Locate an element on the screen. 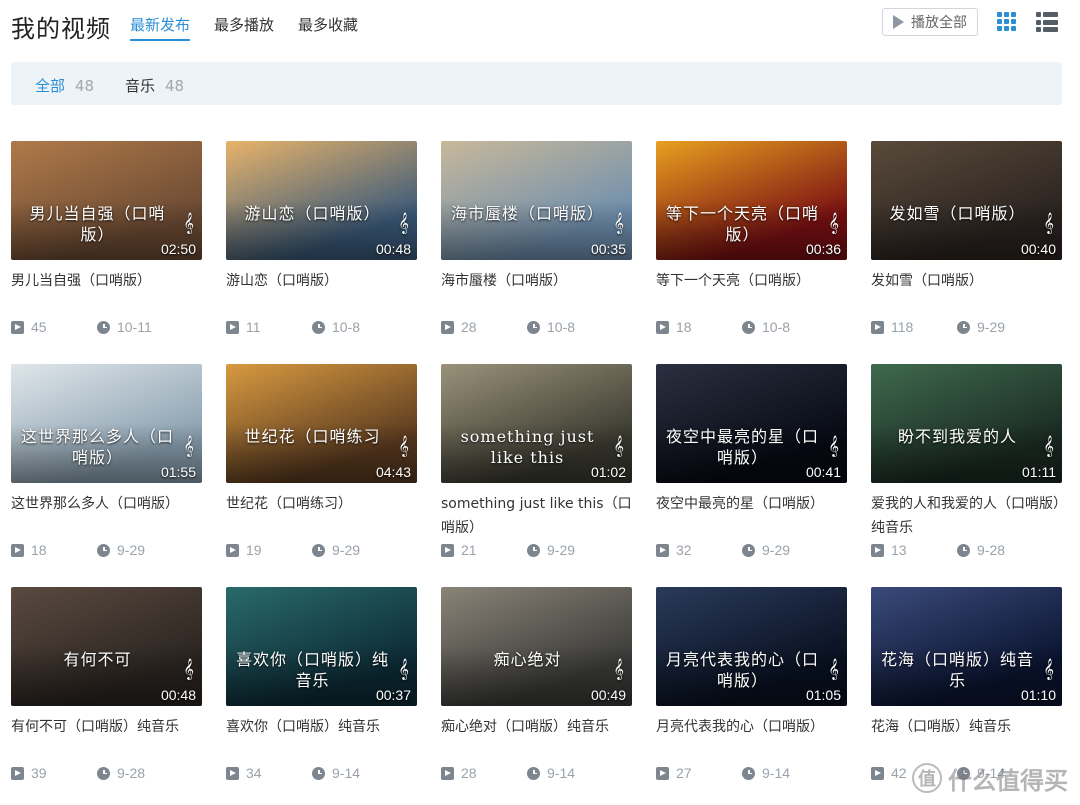 Image resolution: width=1080 pixels, height=805 pixels. video-title: 世纪花（口哨练习） is located at coordinates (321, 504).